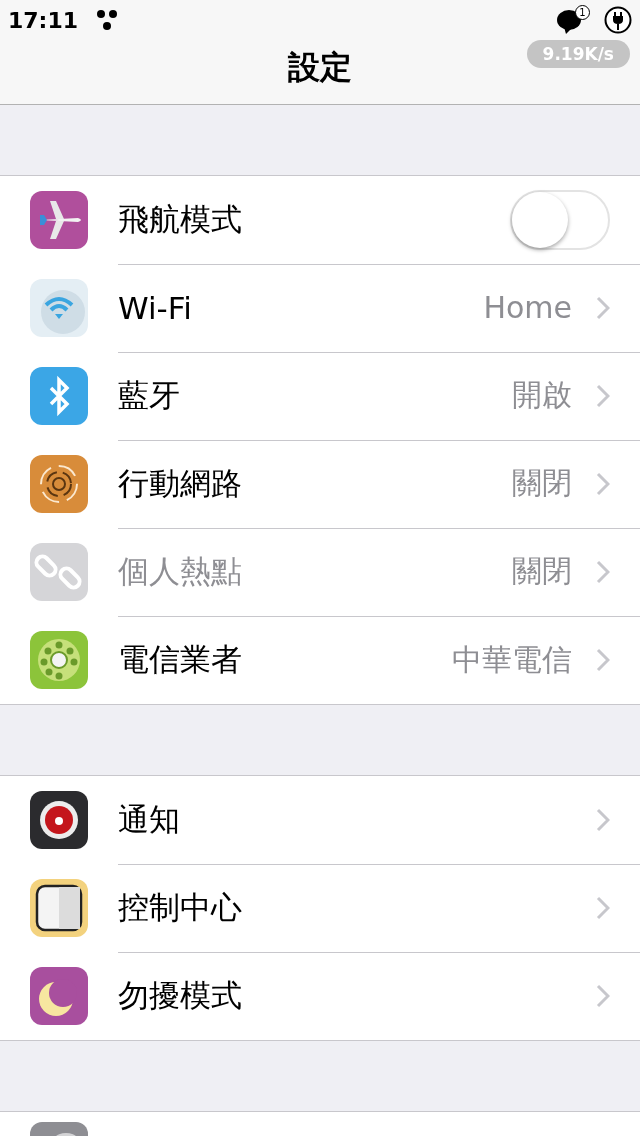  Describe the element at coordinates (320, 308) in the screenshot. I see `settings-row: Wi-Fi Home` at that location.